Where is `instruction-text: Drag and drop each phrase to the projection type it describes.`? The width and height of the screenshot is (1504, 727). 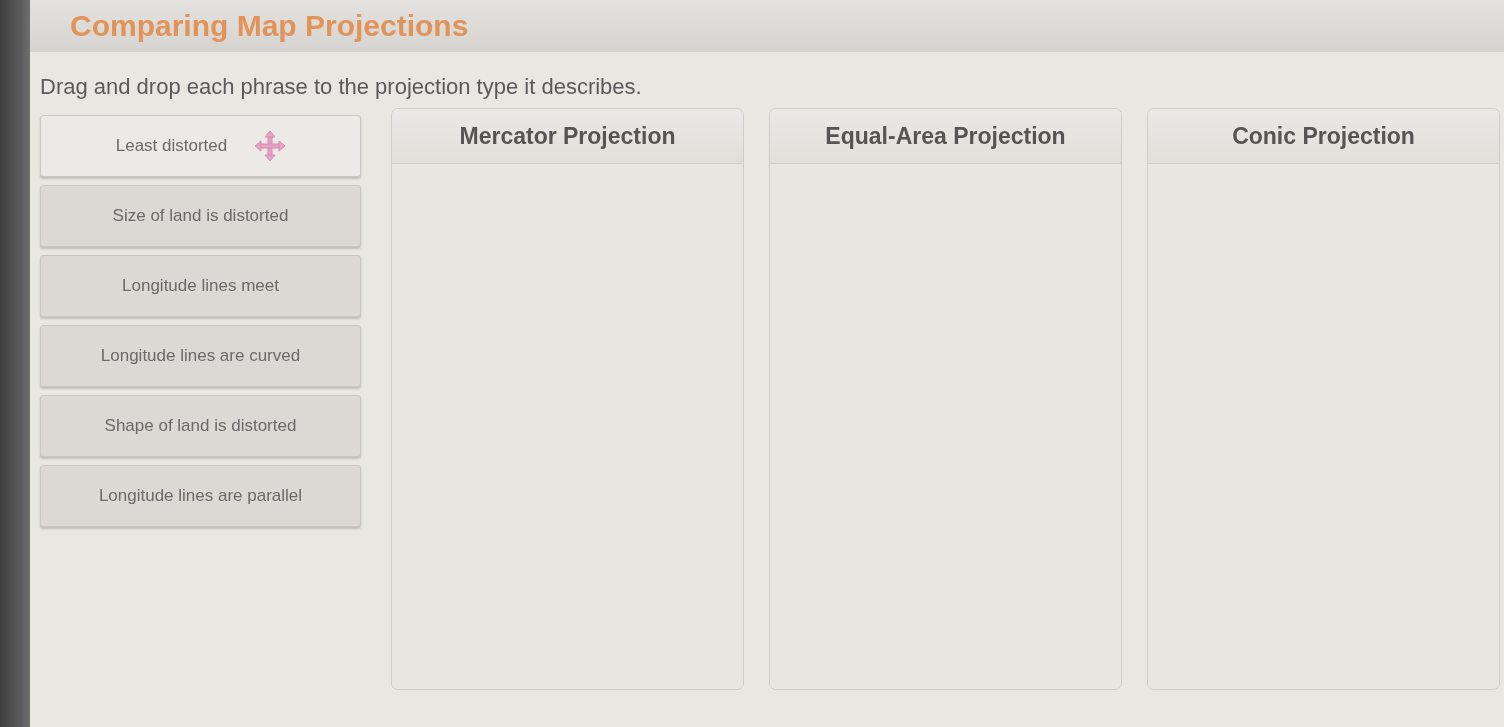 instruction-text: Drag and drop each phrase to the projection type it describes. is located at coordinates (341, 87).